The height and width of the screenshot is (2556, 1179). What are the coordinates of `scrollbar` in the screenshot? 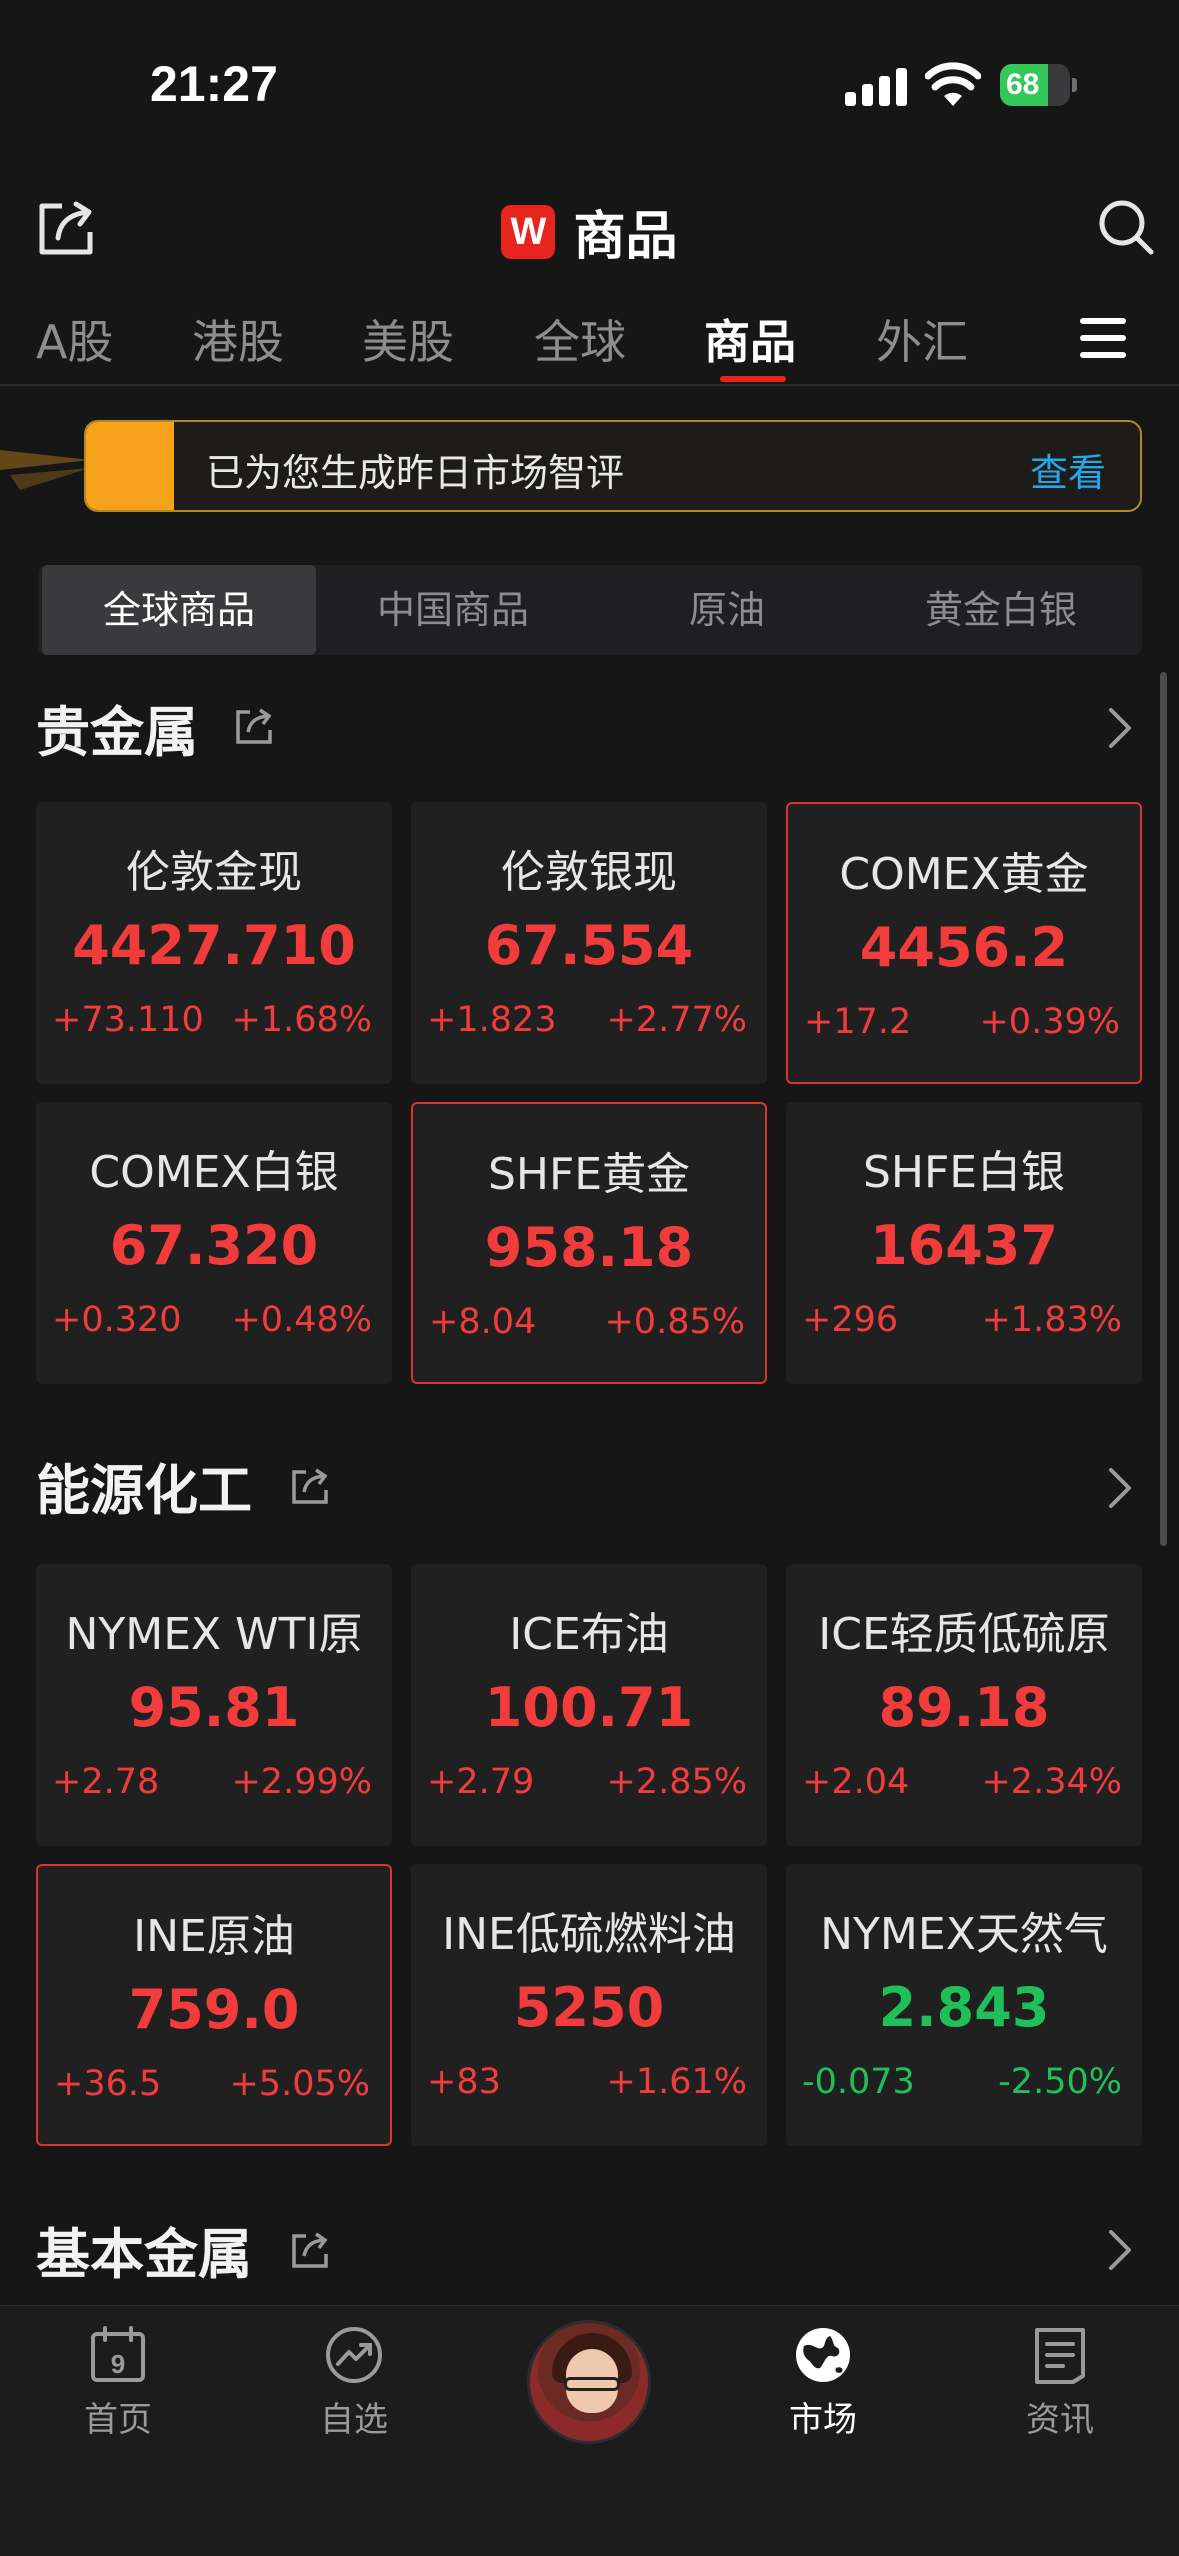 It's located at (1163, 1109).